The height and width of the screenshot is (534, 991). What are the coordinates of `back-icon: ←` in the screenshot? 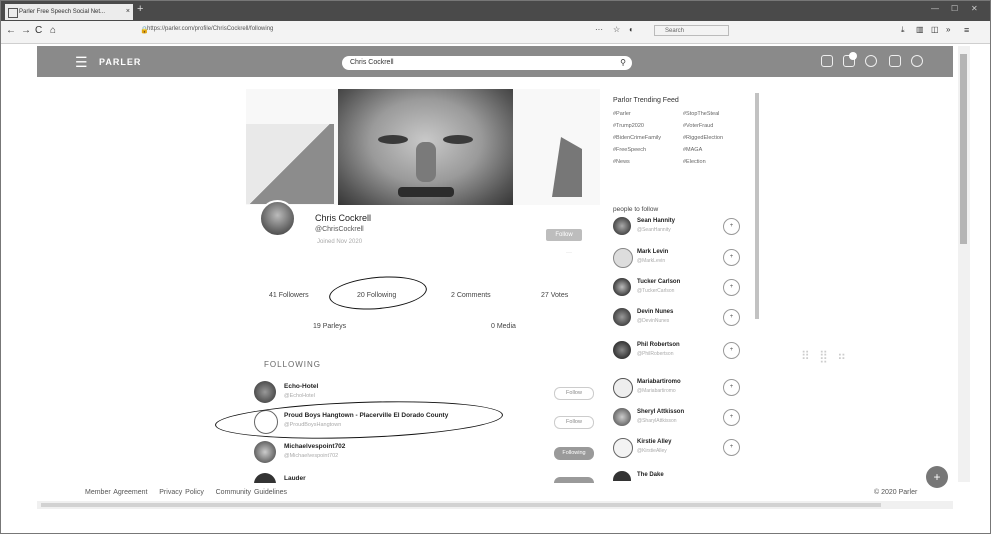 It's located at (11, 30).